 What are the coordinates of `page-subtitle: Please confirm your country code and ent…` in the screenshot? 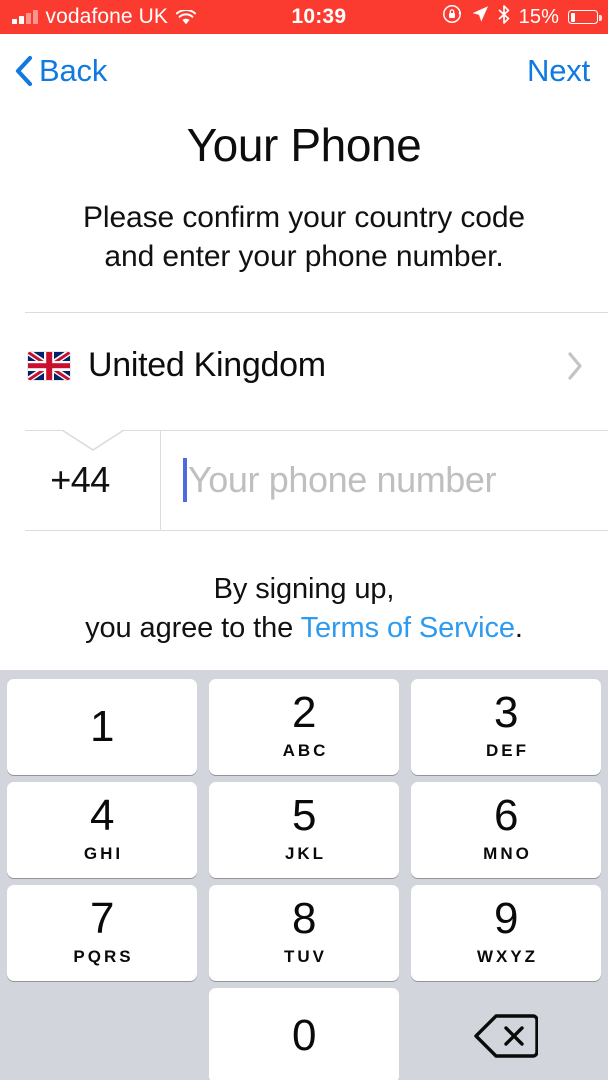 It's located at (304, 237).